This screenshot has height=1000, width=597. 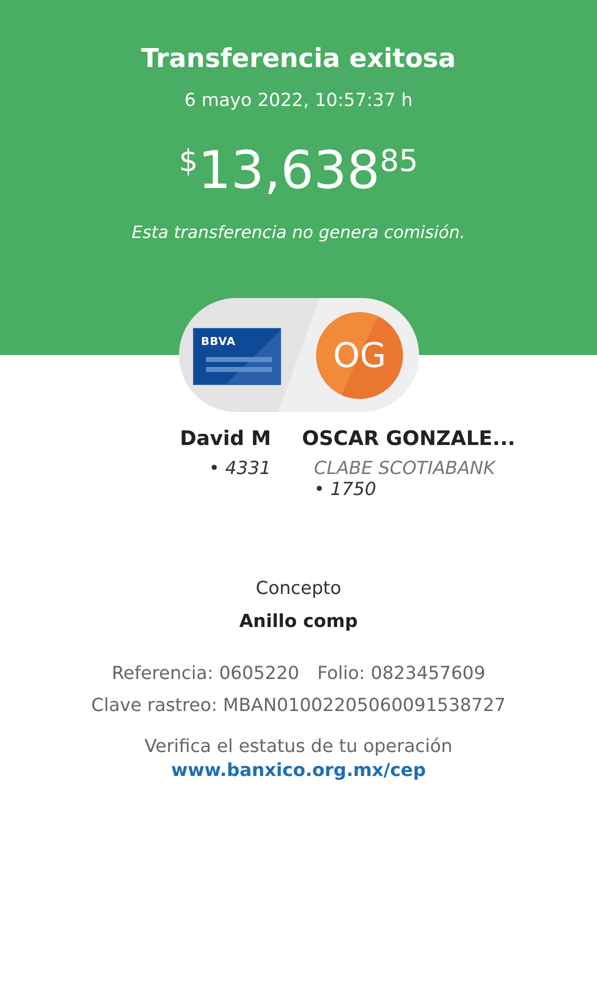 What do you see at coordinates (299, 233) in the screenshot?
I see `commission-note: Esta transferencia no genera comisión.` at bounding box center [299, 233].